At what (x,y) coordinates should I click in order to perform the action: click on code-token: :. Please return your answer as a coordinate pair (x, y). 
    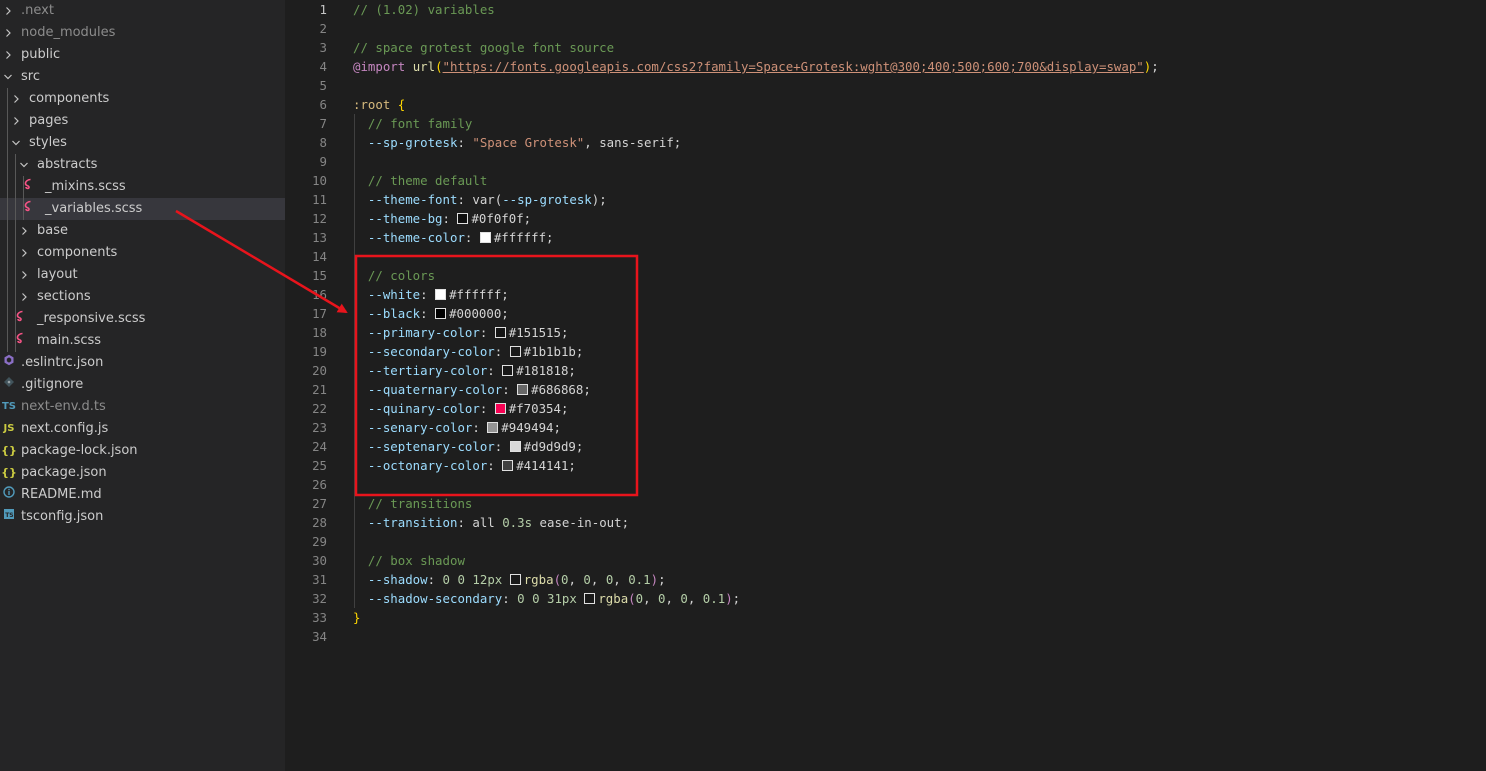
    Looking at the image, I should click on (495, 465).